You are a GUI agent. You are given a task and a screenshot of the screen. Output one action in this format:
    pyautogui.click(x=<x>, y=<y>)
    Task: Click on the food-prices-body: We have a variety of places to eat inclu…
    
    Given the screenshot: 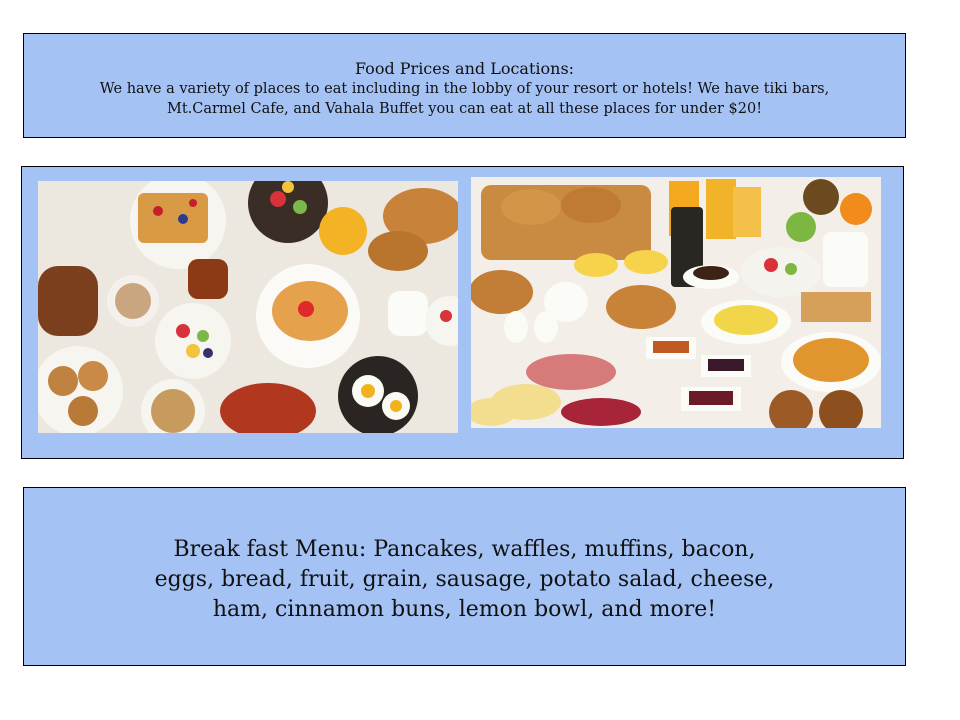 What is the action you would take?
    pyautogui.click(x=464, y=99)
    